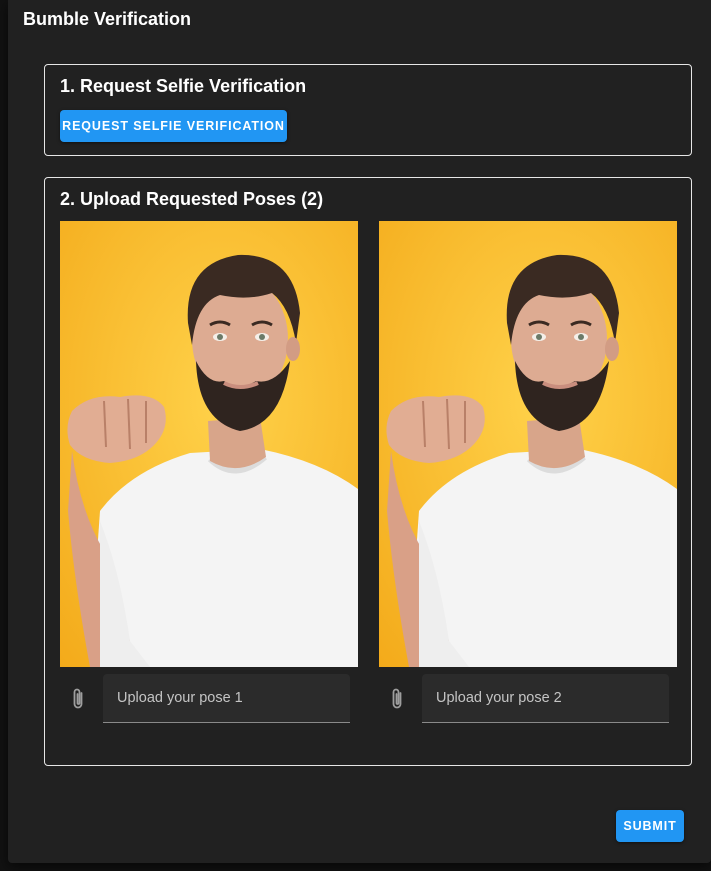 The height and width of the screenshot is (871, 711). What do you see at coordinates (650, 826) in the screenshot?
I see `submit-button: SUBMIT` at bounding box center [650, 826].